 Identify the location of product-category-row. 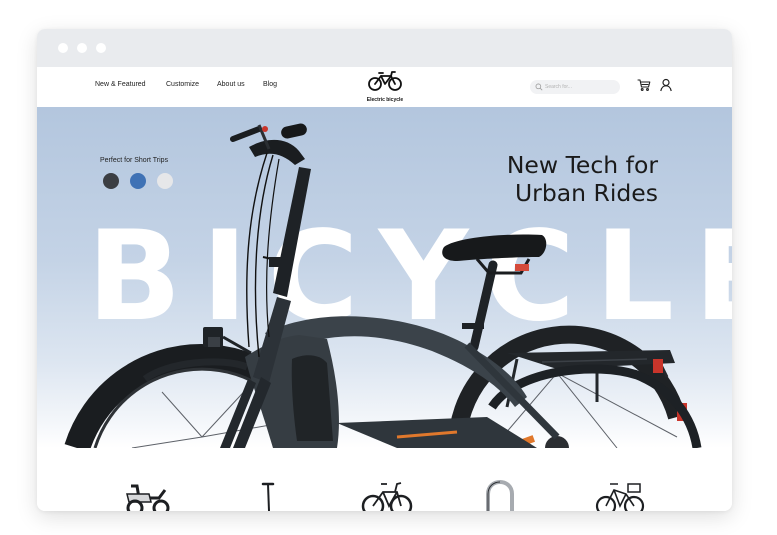
(384, 479).